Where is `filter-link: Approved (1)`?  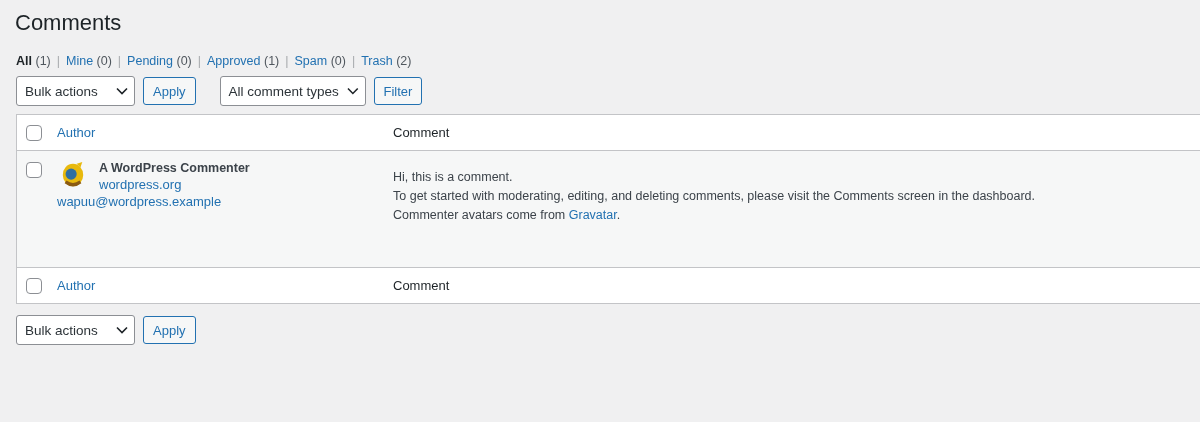
filter-link: Approved (1) is located at coordinates (243, 61).